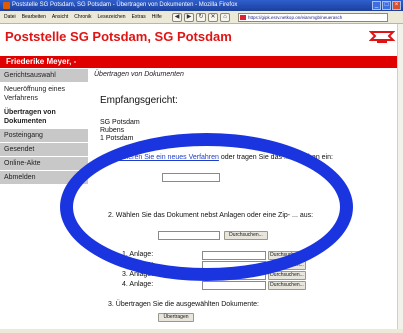 This screenshot has height=333, width=403. What do you see at coordinates (138, 274) in the screenshot?
I see `attachment-3-label: 3. Anlage:` at bounding box center [138, 274].